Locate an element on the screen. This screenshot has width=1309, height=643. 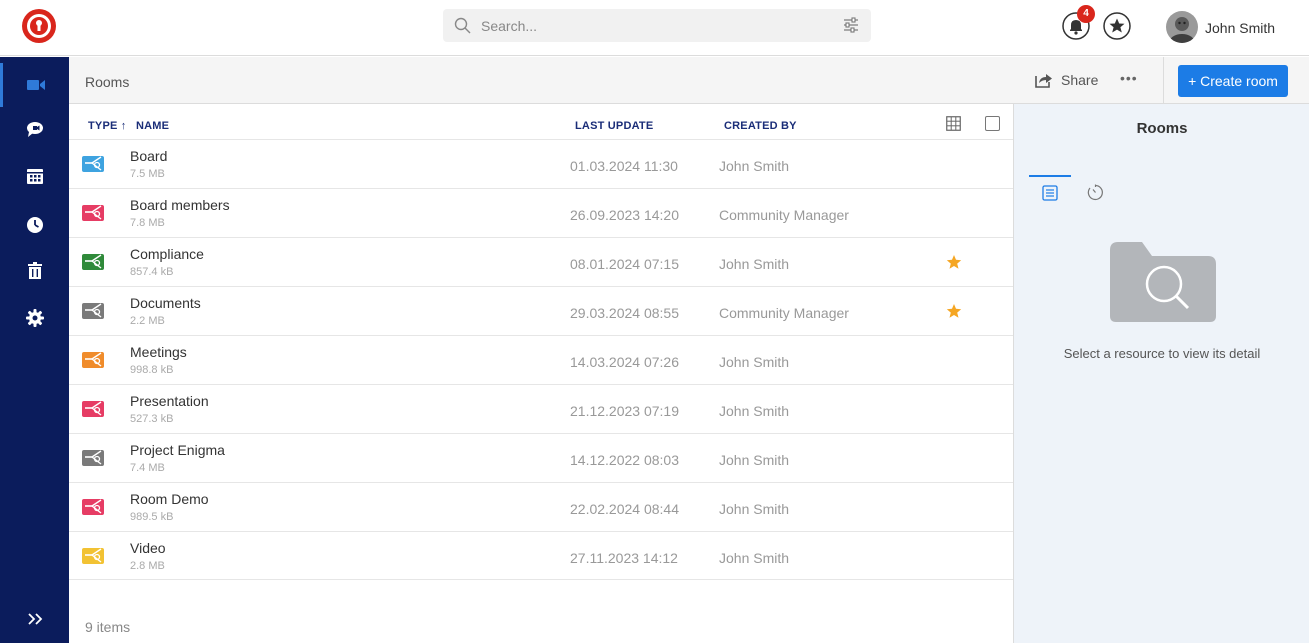
column-header-last-update: LAST UPDATE is located at coordinates (614, 126).